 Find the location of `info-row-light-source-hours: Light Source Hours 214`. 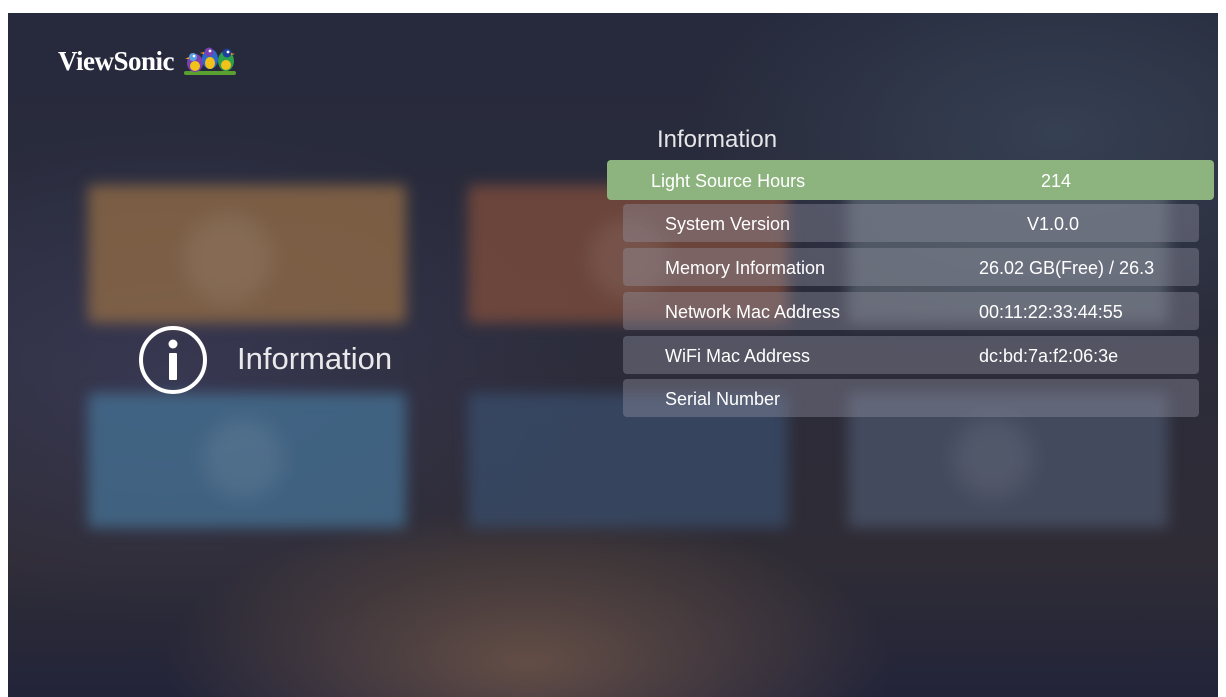

info-row-light-source-hours: Light Source Hours 214 is located at coordinates (910, 180).